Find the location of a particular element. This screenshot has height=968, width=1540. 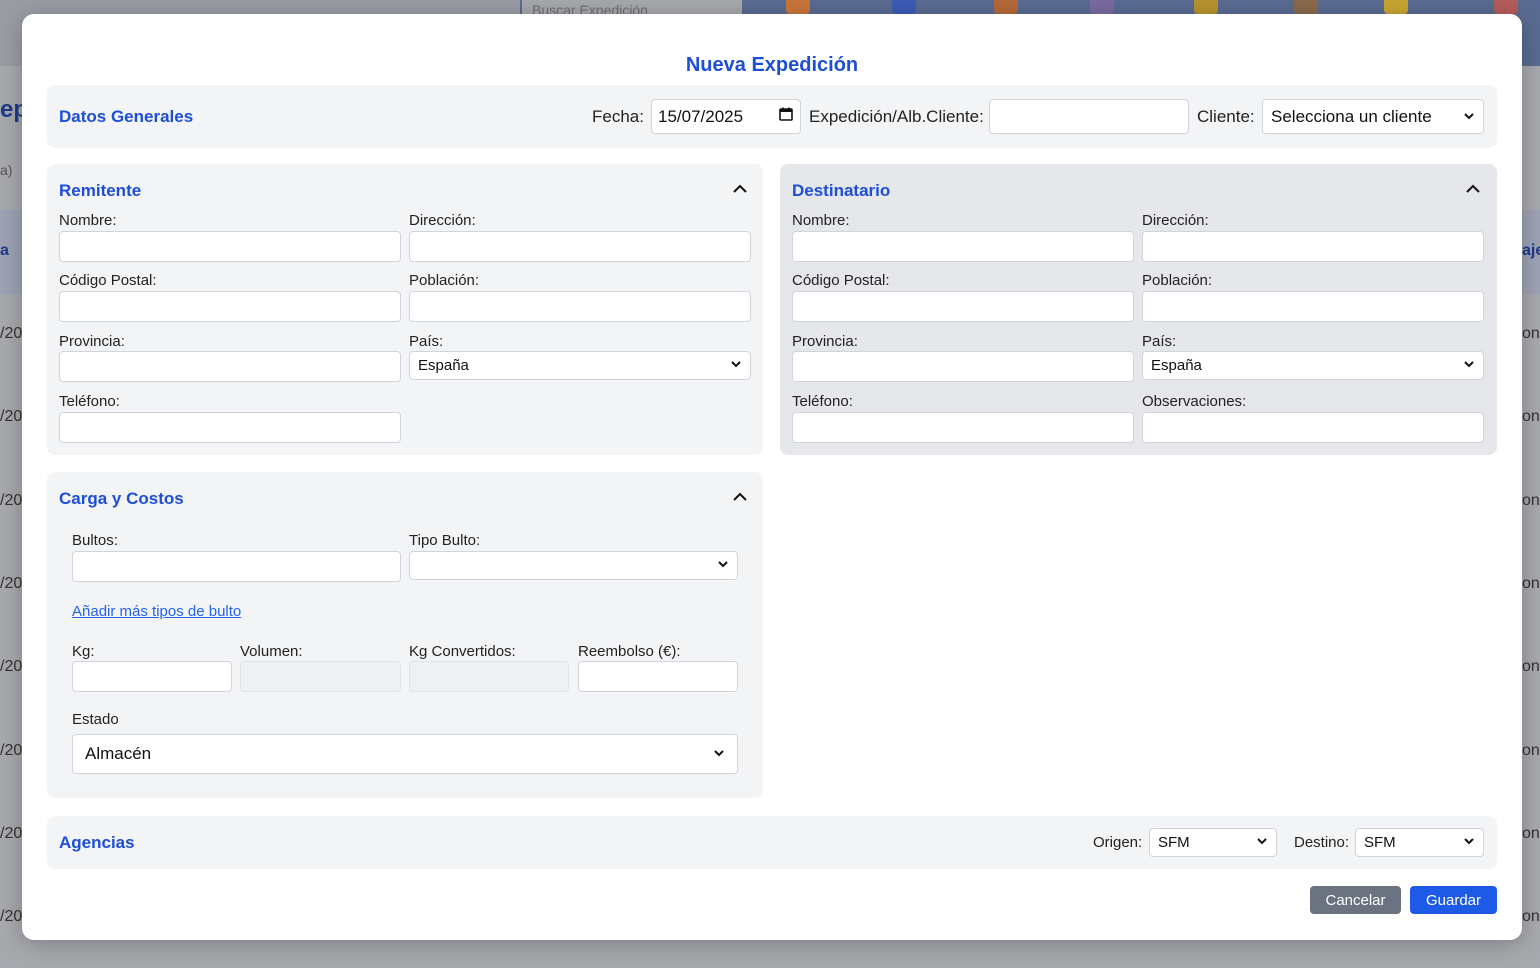

agencies-section: Agencias Origen: SFM Destino: SFM is located at coordinates (772, 842).